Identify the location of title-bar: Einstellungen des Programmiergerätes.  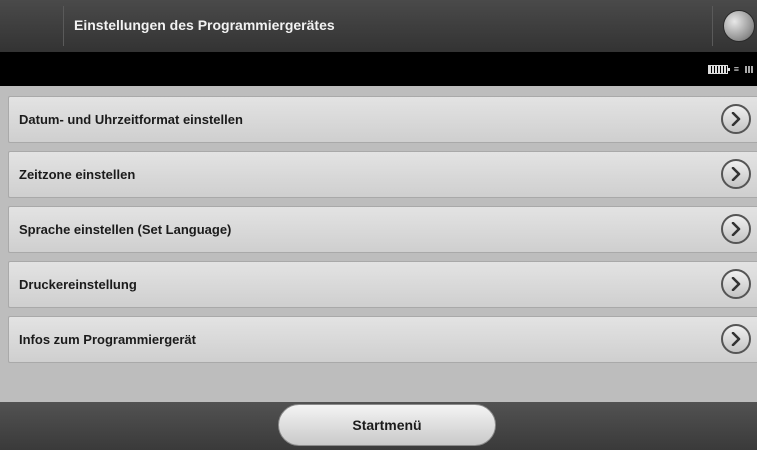
(378, 26).